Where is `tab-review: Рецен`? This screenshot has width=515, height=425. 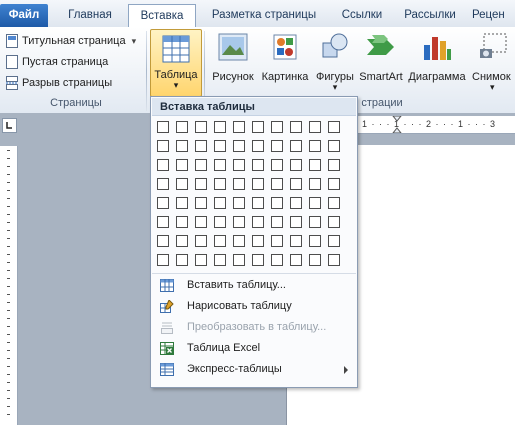
tab-review: Рецен is located at coordinates (493, 16).